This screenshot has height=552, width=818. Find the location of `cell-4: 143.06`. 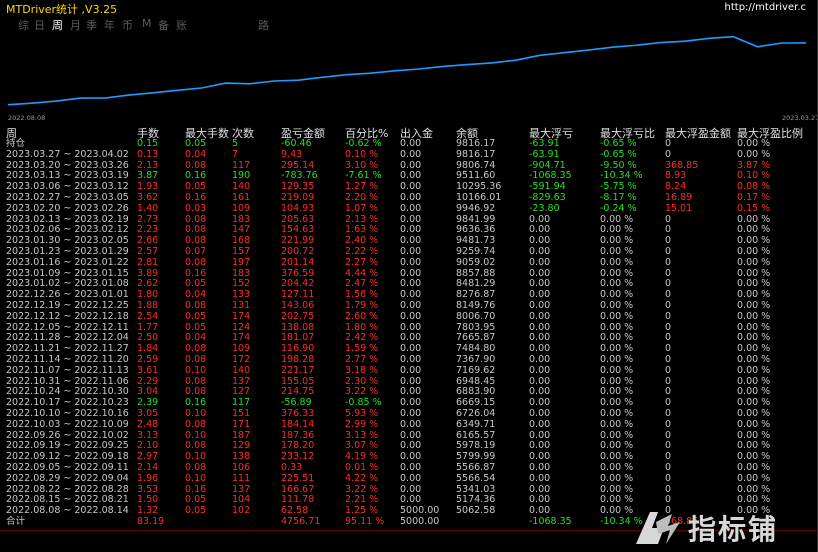

cell-4: 143.06 is located at coordinates (298, 305).